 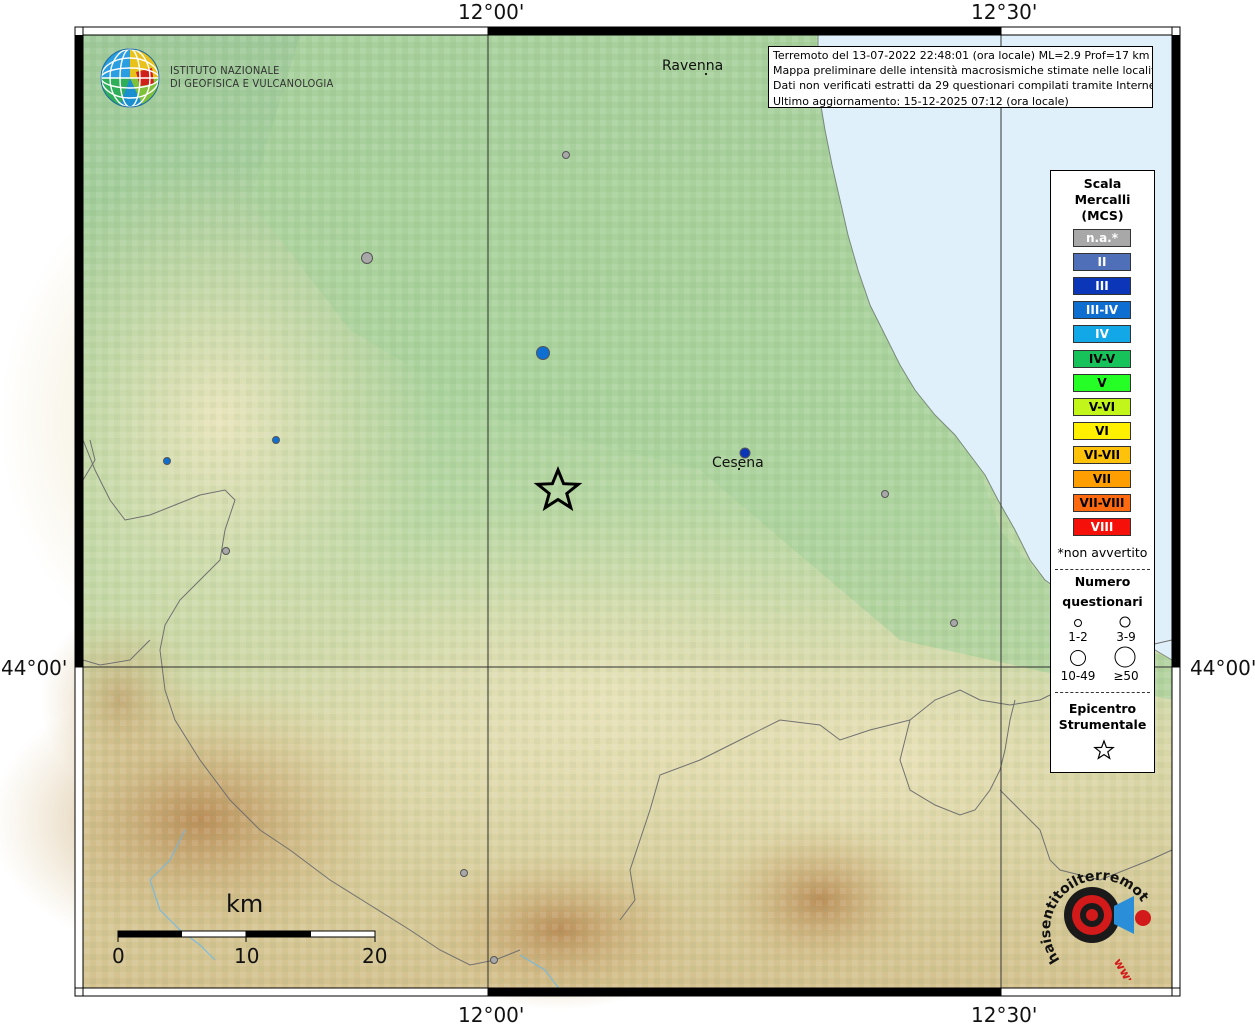 What do you see at coordinates (1102, 601) in the screenshot?
I see `count-title-2: questionari` at bounding box center [1102, 601].